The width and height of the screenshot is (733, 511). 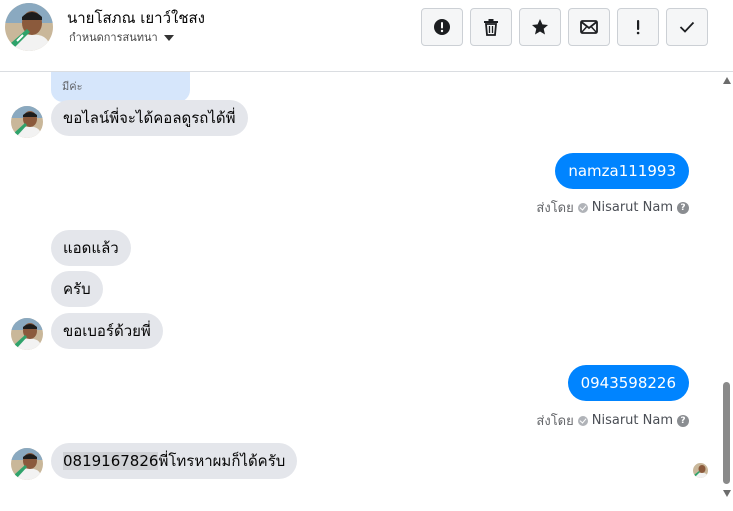 What do you see at coordinates (113, 37) in the screenshot?
I see `manage-conversation-label: กำหนดการสนทนา` at bounding box center [113, 37].